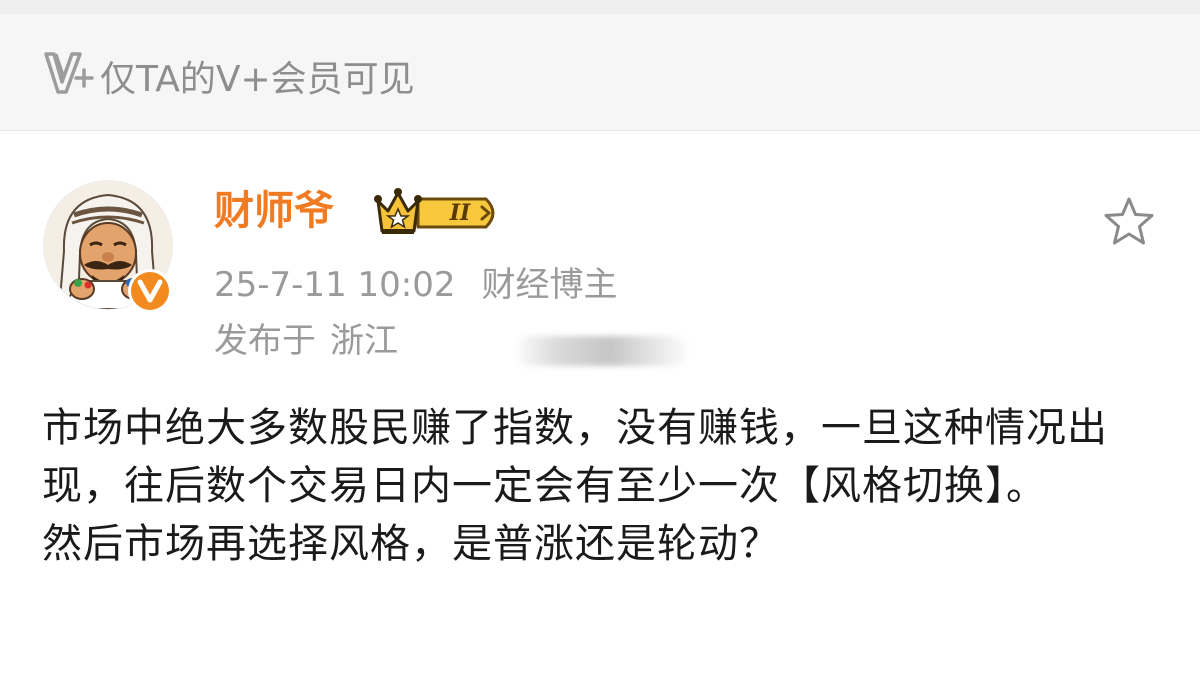 The width and height of the screenshot is (1200, 697). I want to click on verified-v-icon, so click(150, 291).